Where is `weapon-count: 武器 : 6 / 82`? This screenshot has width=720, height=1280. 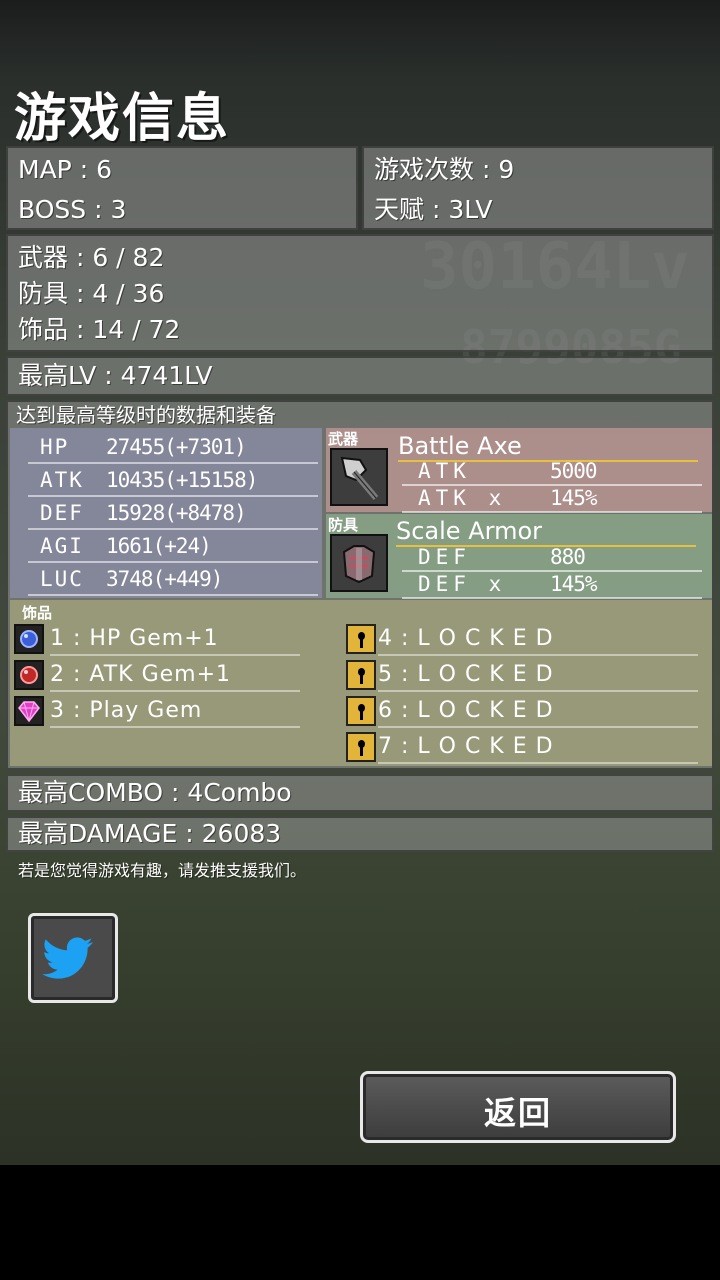 weapon-count: 武器 : 6 / 82 is located at coordinates (91, 257).